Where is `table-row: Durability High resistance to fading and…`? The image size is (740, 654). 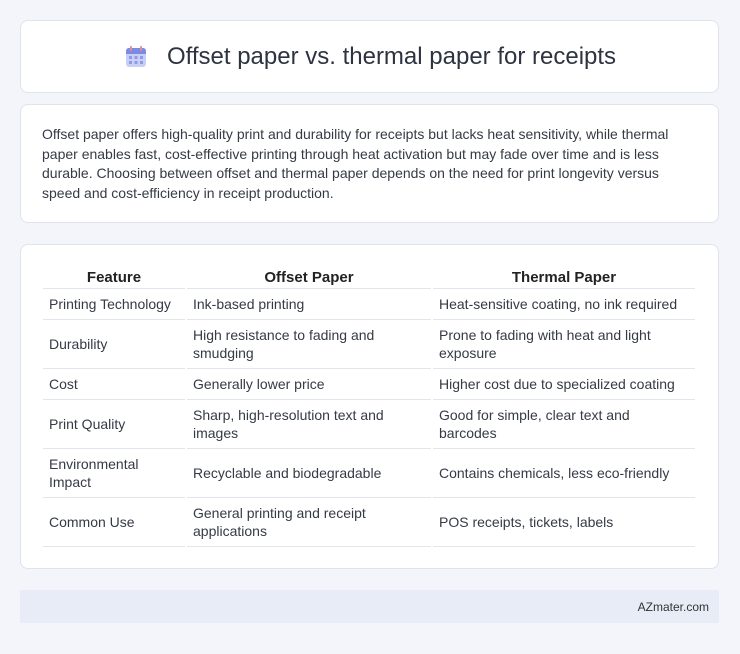
table-row: Durability High resistance to fading and… is located at coordinates (369, 344).